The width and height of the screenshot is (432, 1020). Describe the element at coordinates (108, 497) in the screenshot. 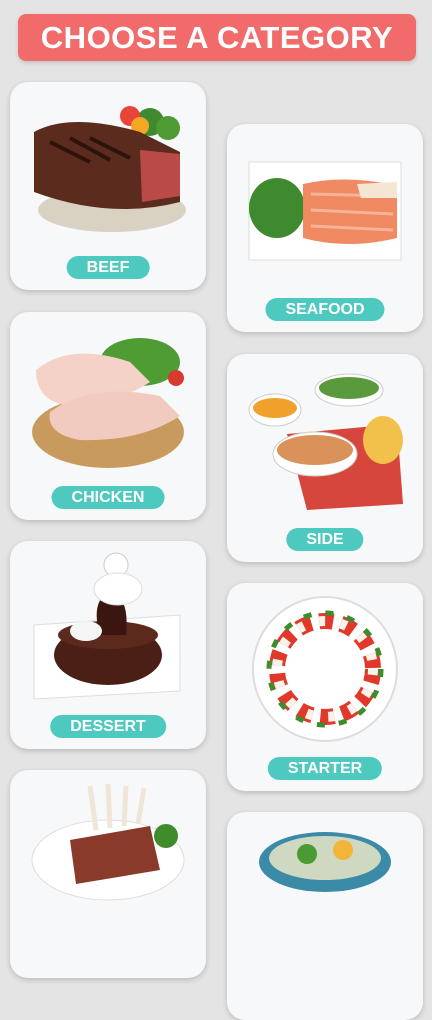

I see `category-label-chicken: CHICKEN` at that location.